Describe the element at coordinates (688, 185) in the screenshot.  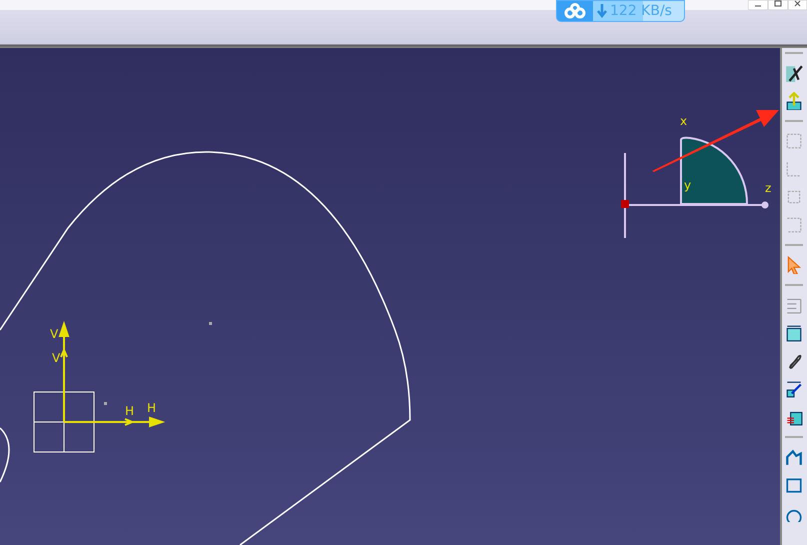
I see `compass-label: y` at that location.